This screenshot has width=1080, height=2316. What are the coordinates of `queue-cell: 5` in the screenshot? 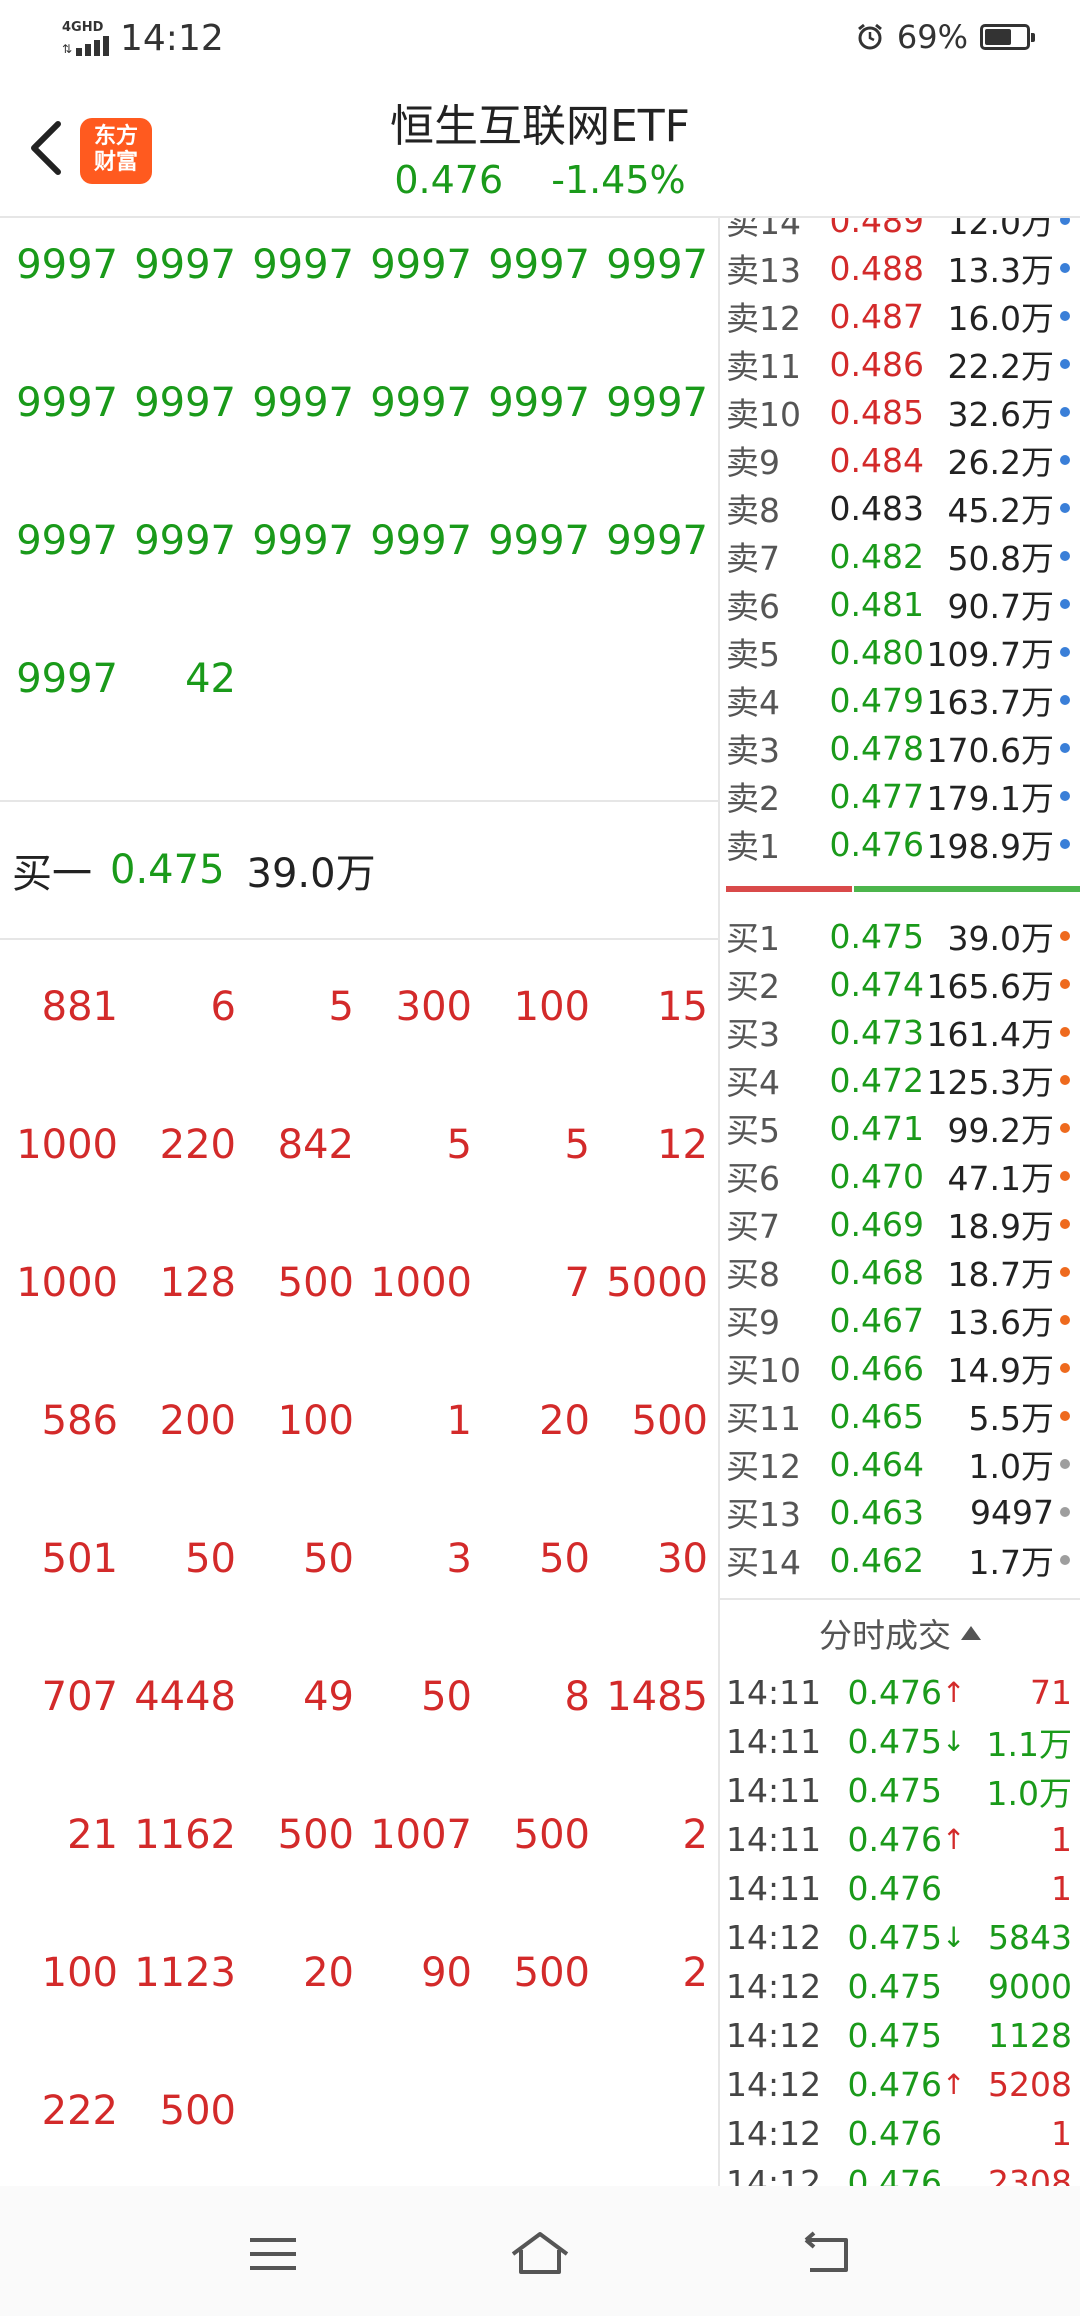 It's located at (341, 1007).